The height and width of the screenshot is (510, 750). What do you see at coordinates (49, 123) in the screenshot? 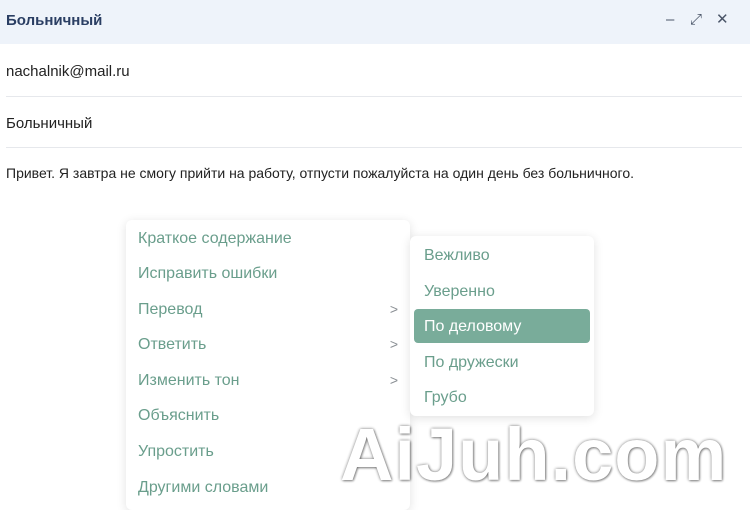
I see `subject-field: Больничный` at bounding box center [49, 123].